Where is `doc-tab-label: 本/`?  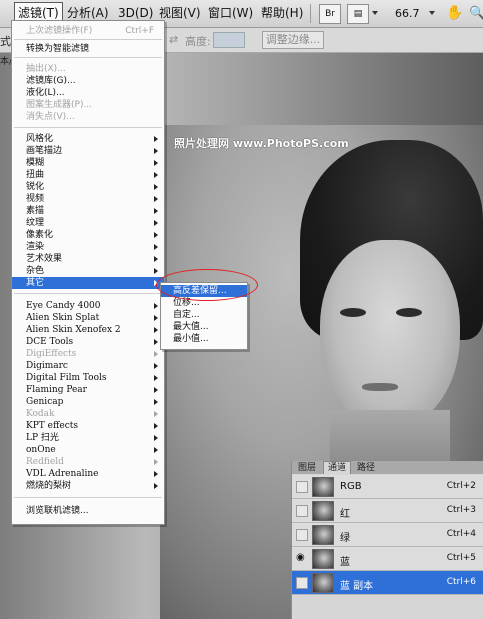
doc-tab-label: 本/ is located at coordinates (6, 62).